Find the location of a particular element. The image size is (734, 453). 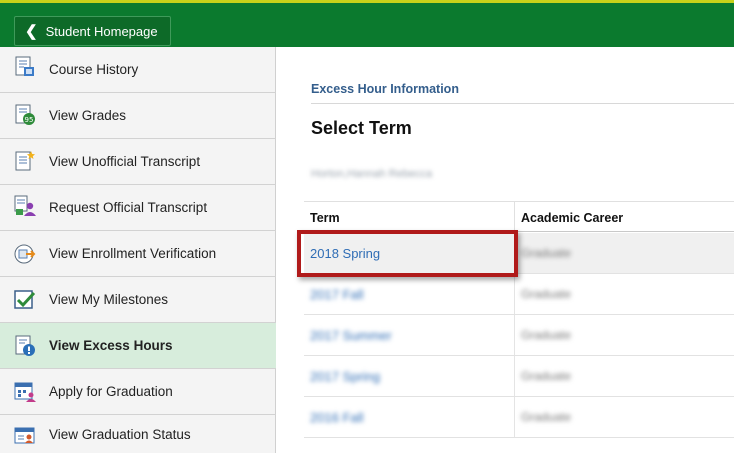

sidebar-item-enrollment-verification: View Enrollment Verification is located at coordinates (138, 254).